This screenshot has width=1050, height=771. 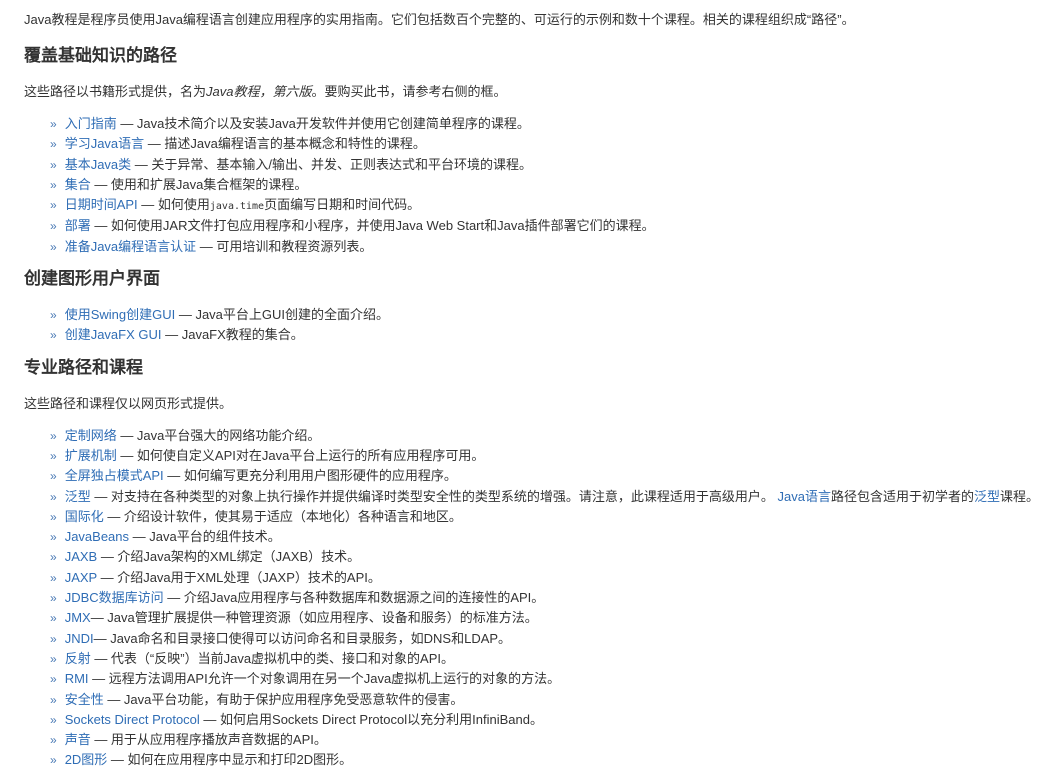 I want to click on trail-desc: — Java平台上GUI创建的全面介绍。, so click(x=282, y=315).